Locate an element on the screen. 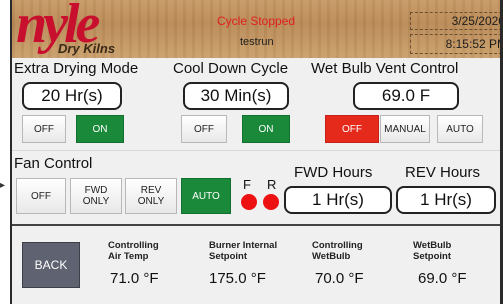 This screenshot has height=304, width=503. controlling-wetbulb-value: 70.0 °F is located at coordinates (339, 278).